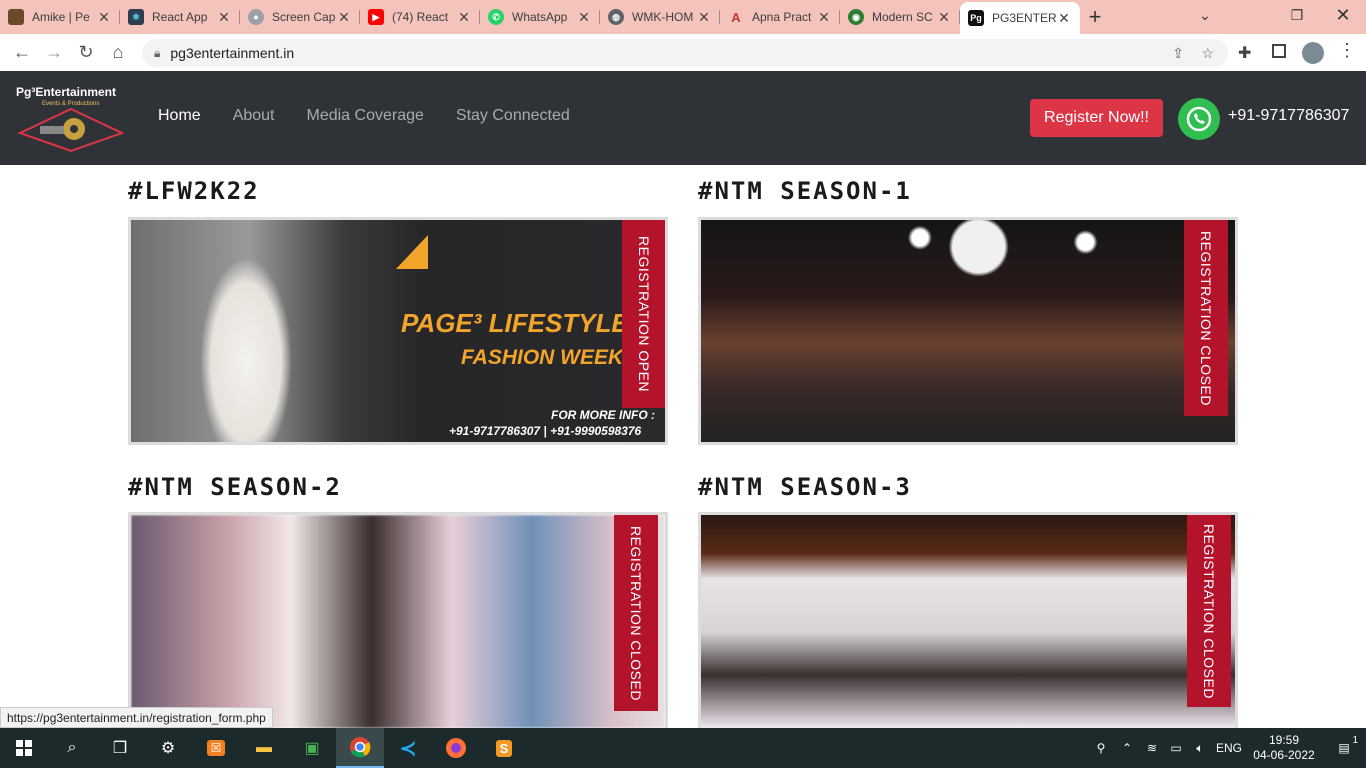 This screenshot has height=768, width=1366. What do you see at coordinates (805, 191) in the screenshot?
I see `event-heading: #NTM SEASON-1` at bounding box center [805, 191].